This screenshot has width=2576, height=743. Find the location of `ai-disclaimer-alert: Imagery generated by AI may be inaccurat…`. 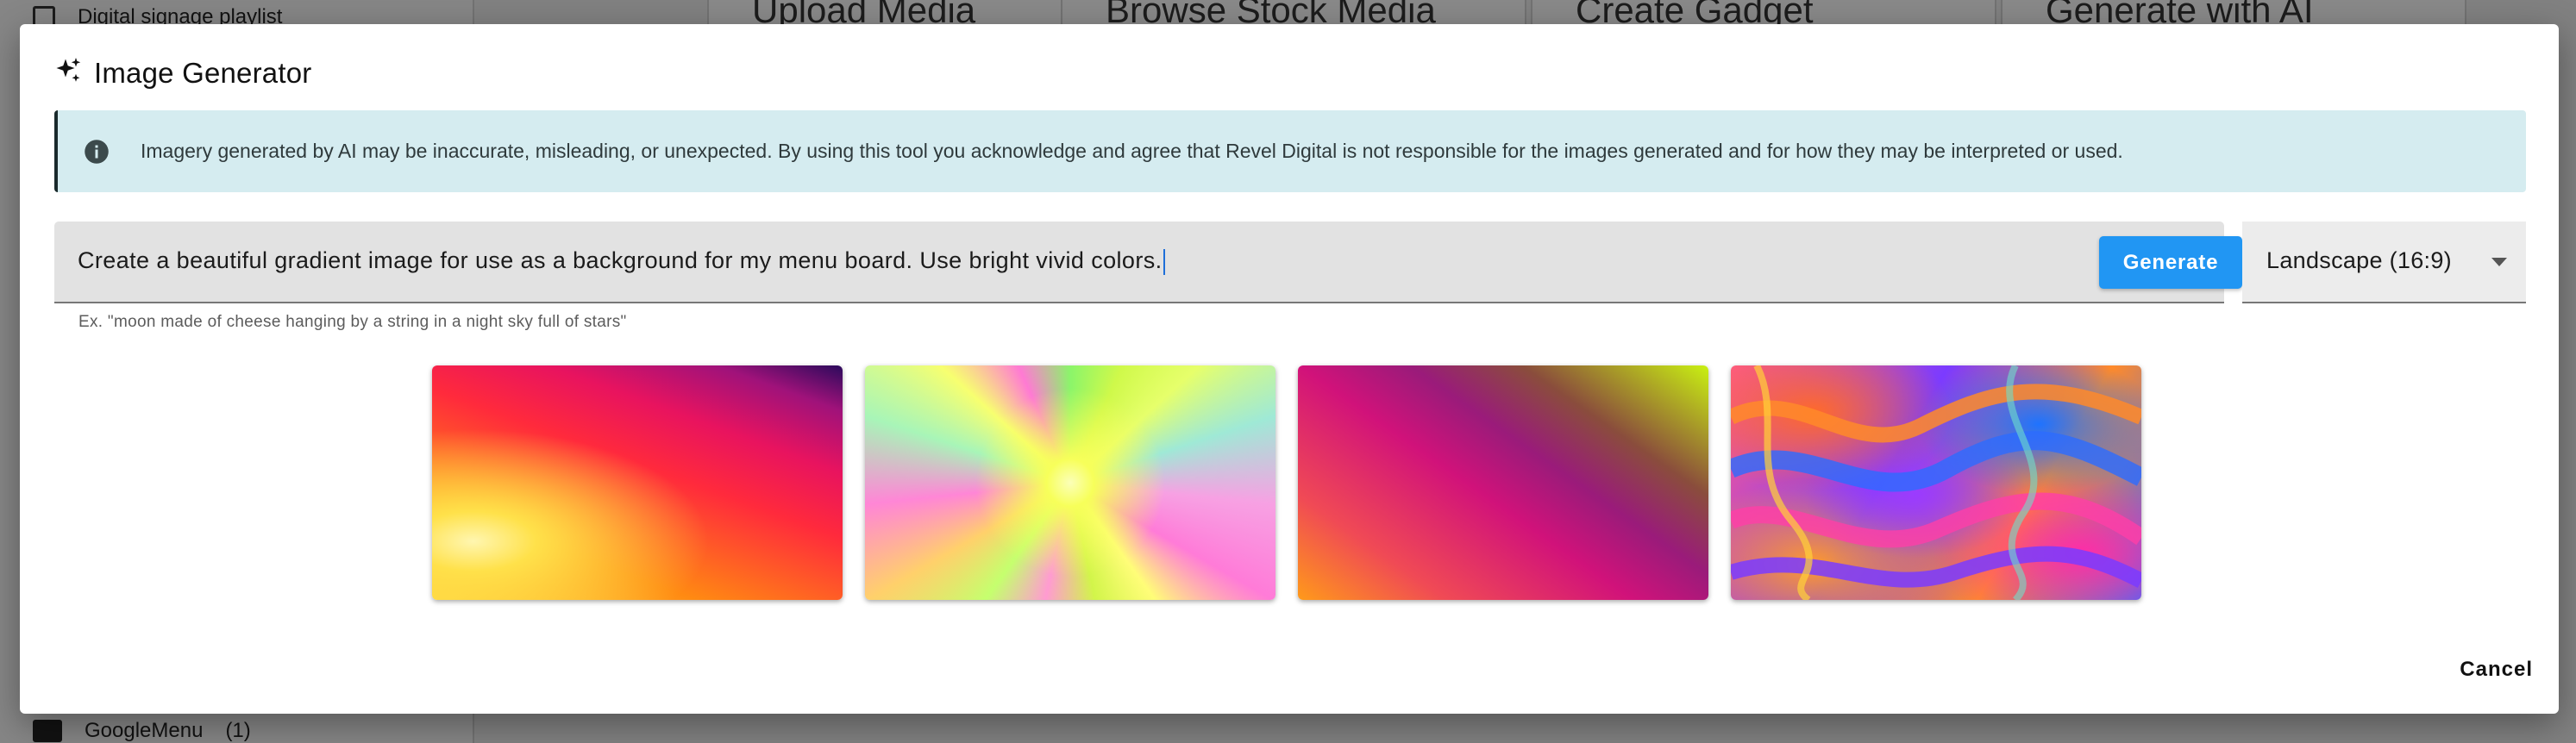

ai-disclaimer-alert: Imagery generated by AI may be inaccurat… is located at coordinates (1290, 151).